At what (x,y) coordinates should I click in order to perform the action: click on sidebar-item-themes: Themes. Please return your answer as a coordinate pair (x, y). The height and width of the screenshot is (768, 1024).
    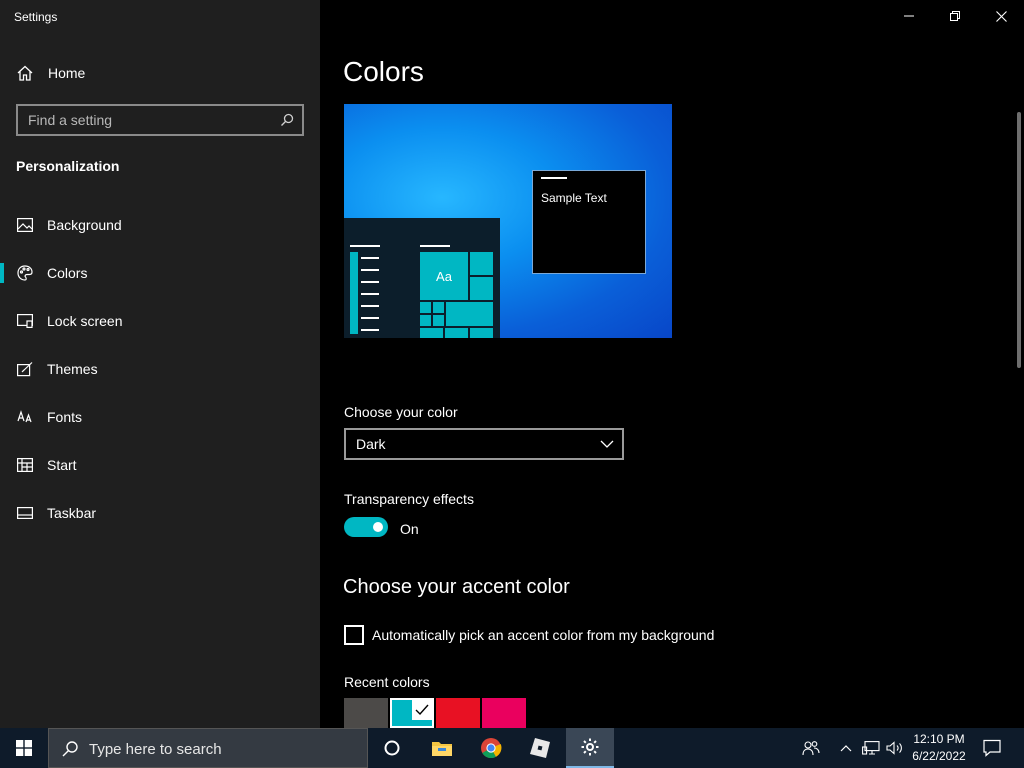
    Looking at the image, I should click on (160, 369).